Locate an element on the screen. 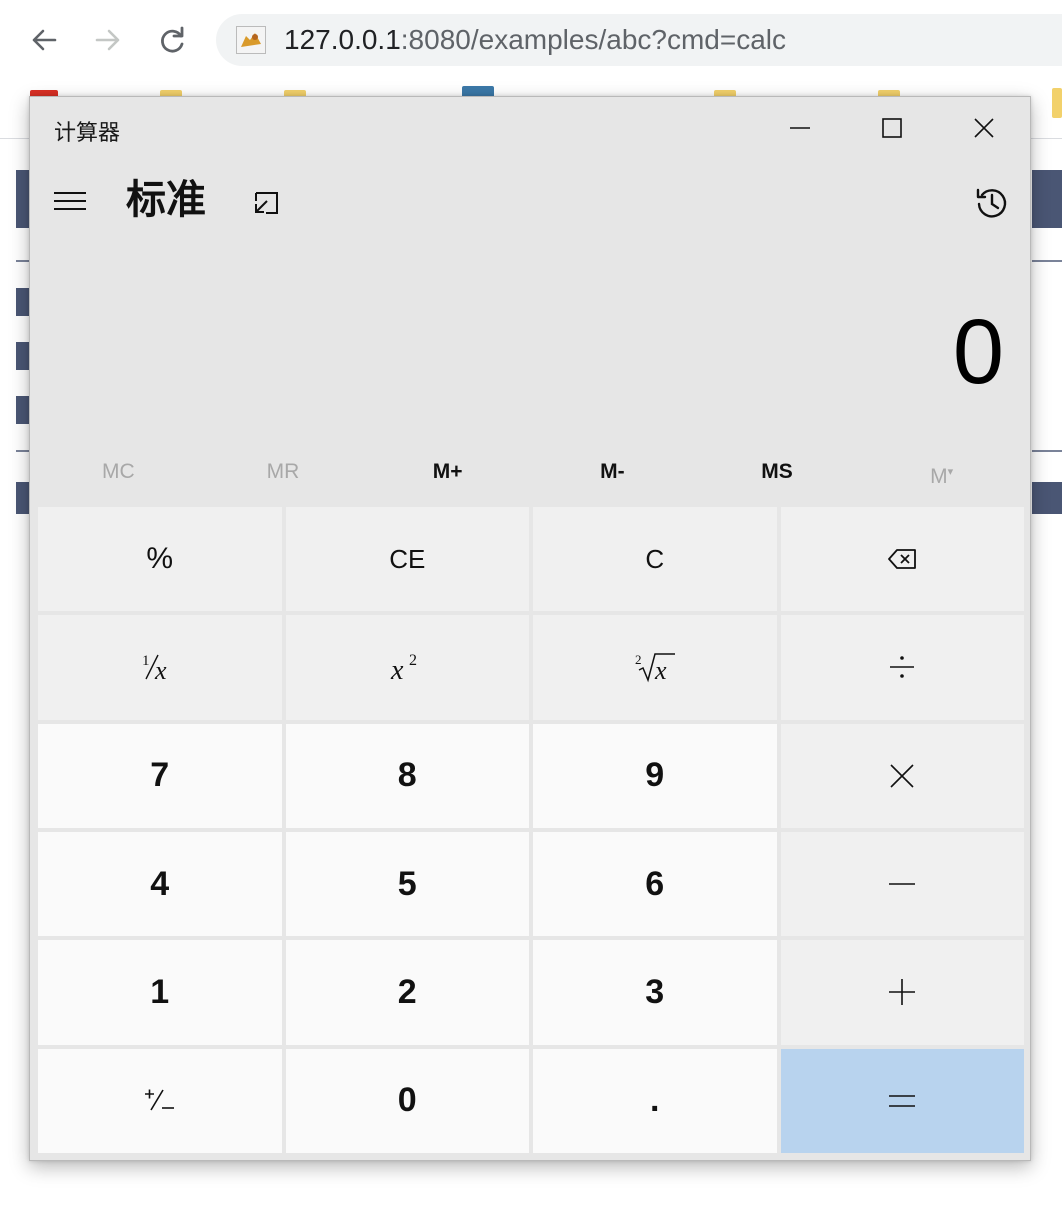 The image size is (1062, 1220). digit-2-label: 2 is located at coordinates (407, 991).